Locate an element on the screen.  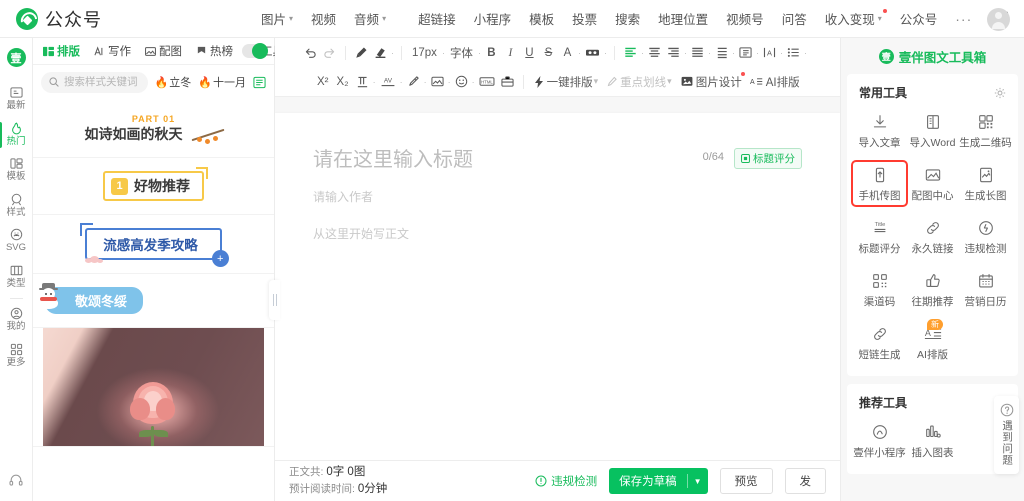
subscript-button: X₂ is located at coordinates (343, 81).